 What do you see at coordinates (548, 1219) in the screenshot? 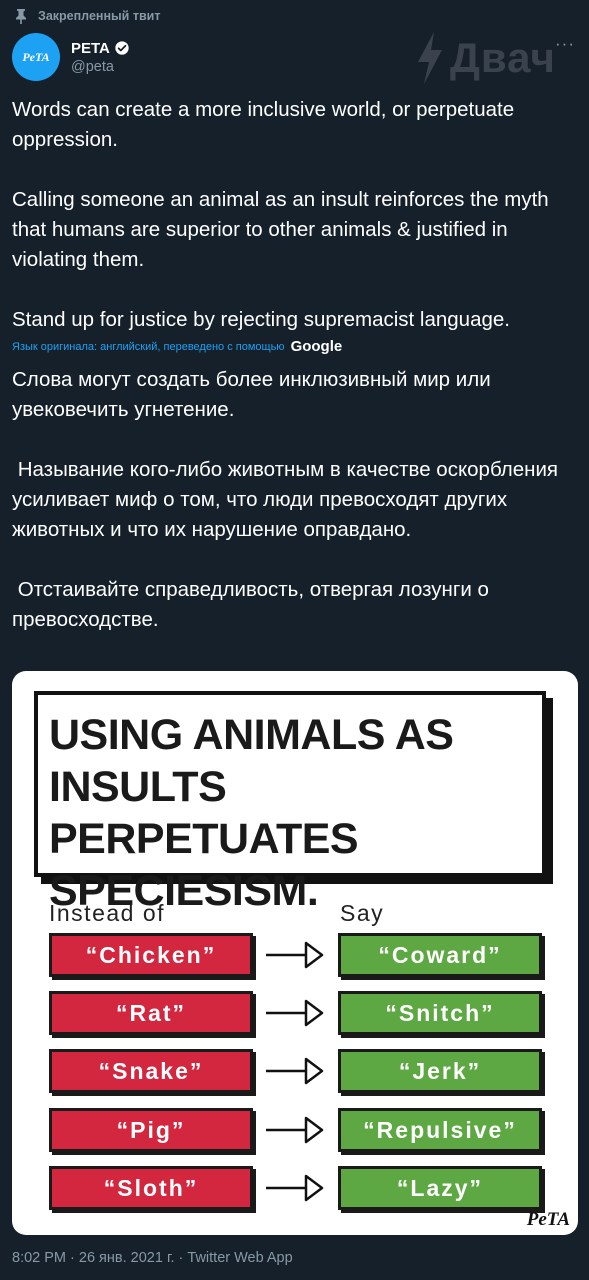
I see `peta-logo: PeTA` at bounding box center [548, 1219].